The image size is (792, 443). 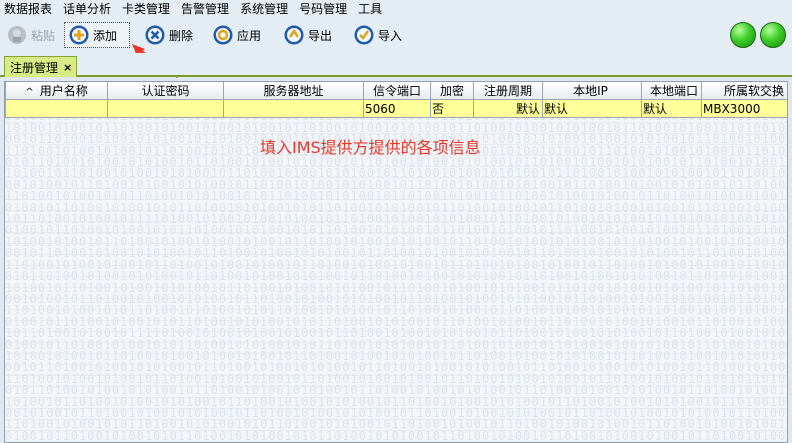 I want to click on column-header-registration-period: 注册周期, so click(x=508, y=91).